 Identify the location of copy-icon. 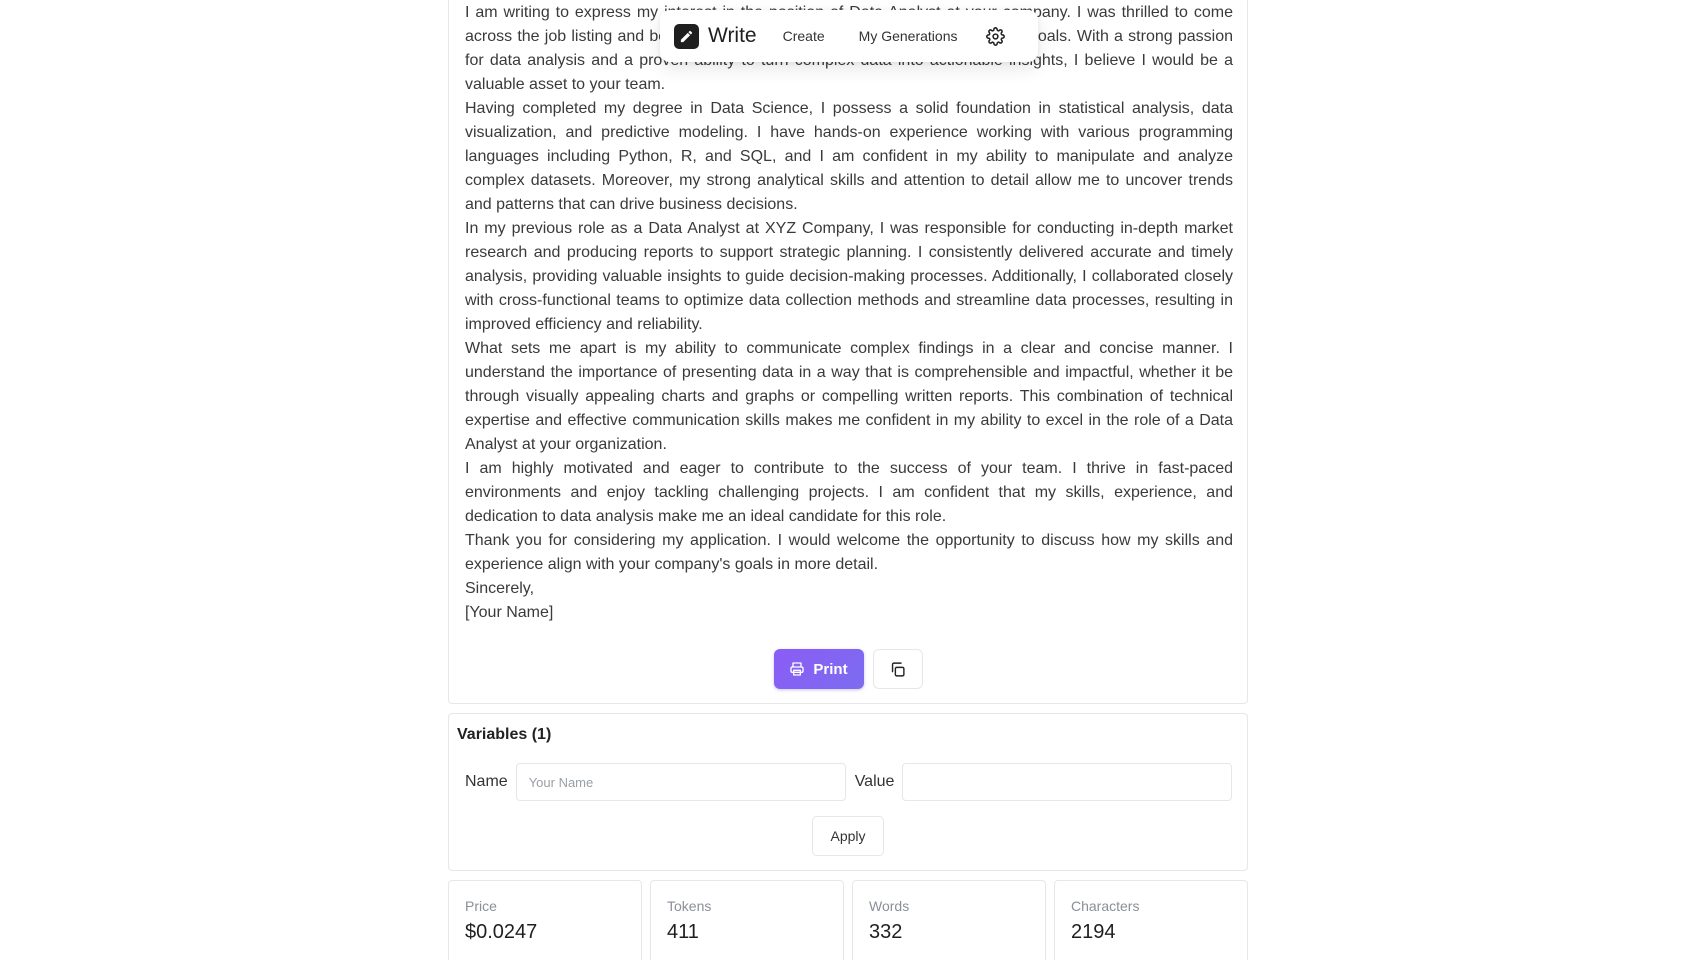
(897, 669).